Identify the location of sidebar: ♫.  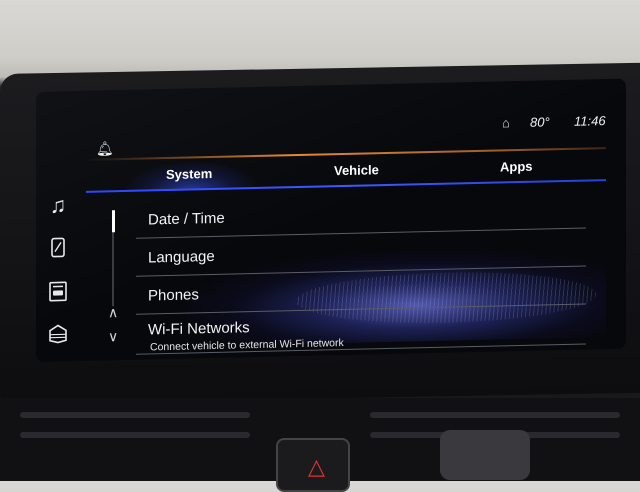
(59, 269).